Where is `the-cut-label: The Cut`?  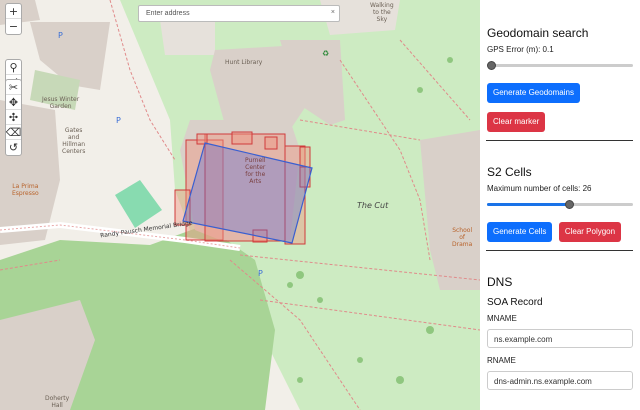
the-cut-label: The Cut is located at coordinates (373, 205).